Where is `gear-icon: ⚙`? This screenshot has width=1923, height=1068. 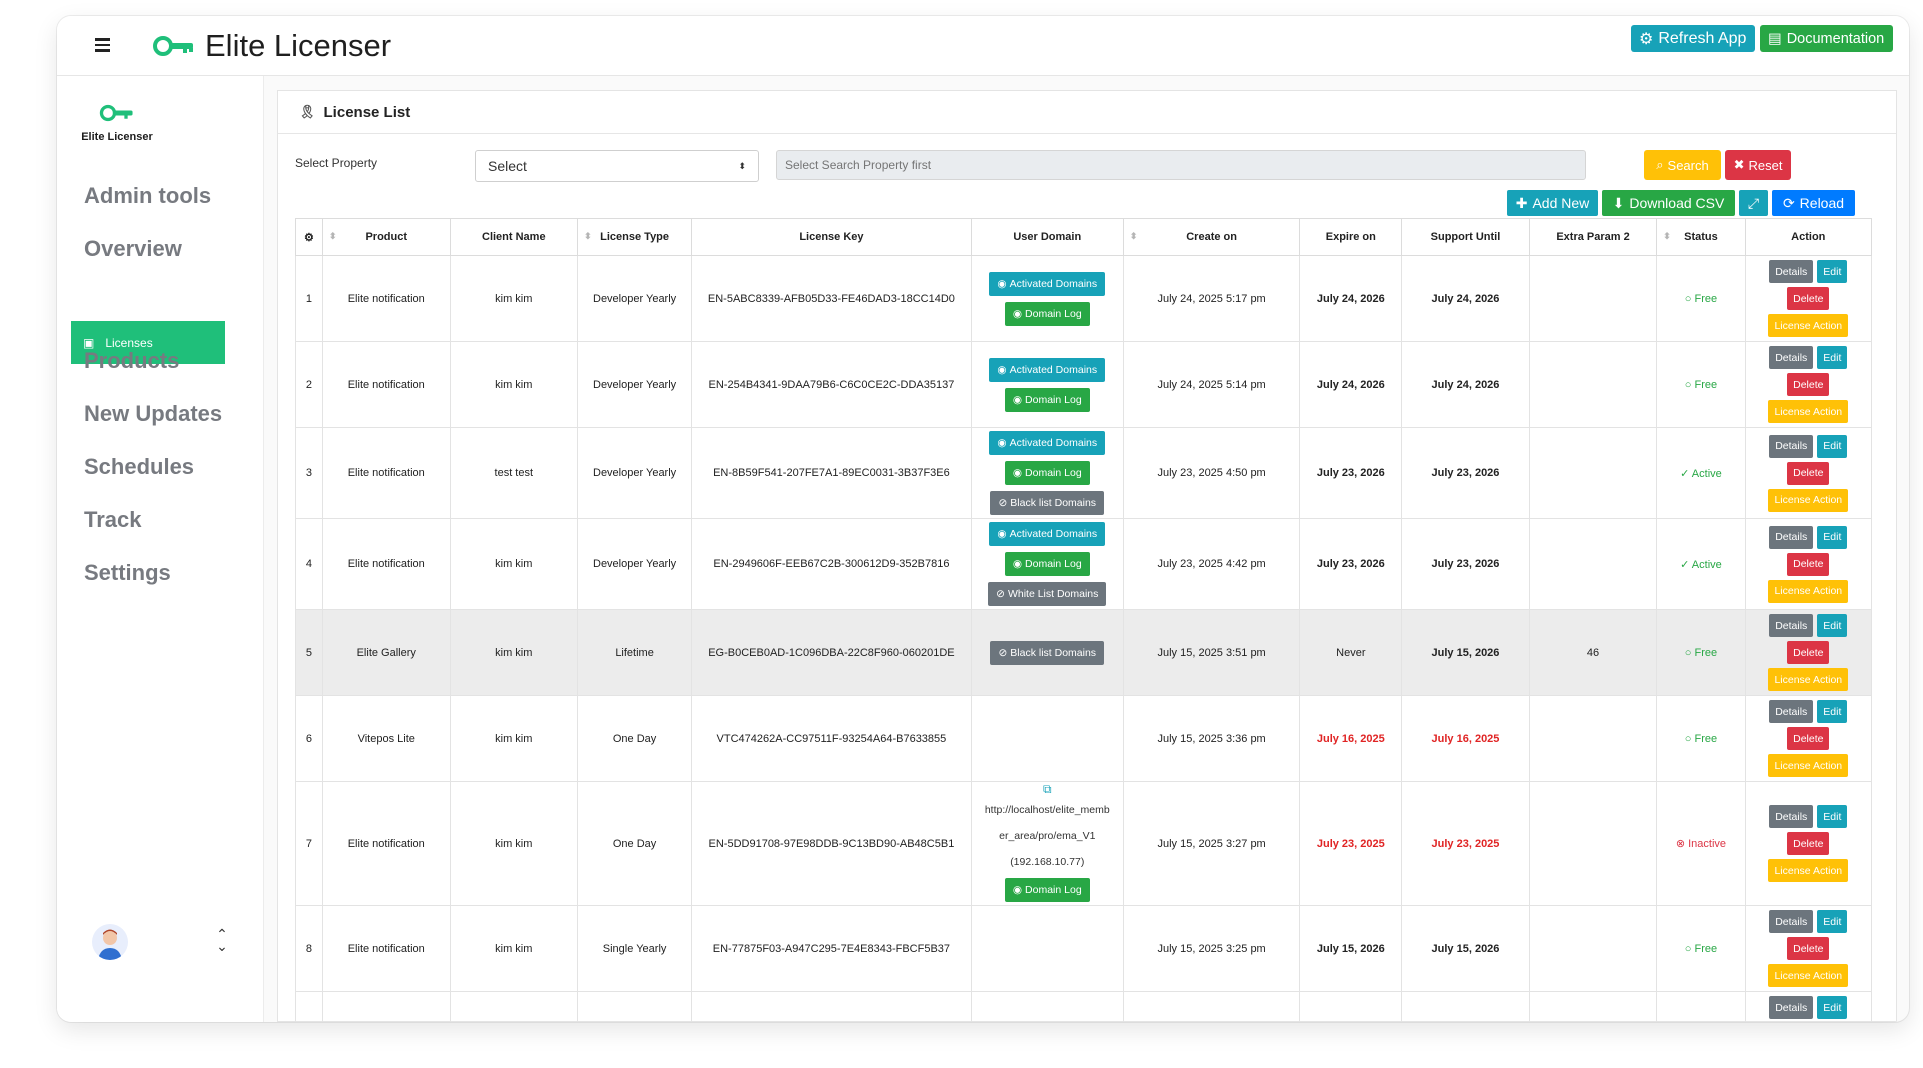
gear-icon: ⚙ is located at coordinates (1646, 39).